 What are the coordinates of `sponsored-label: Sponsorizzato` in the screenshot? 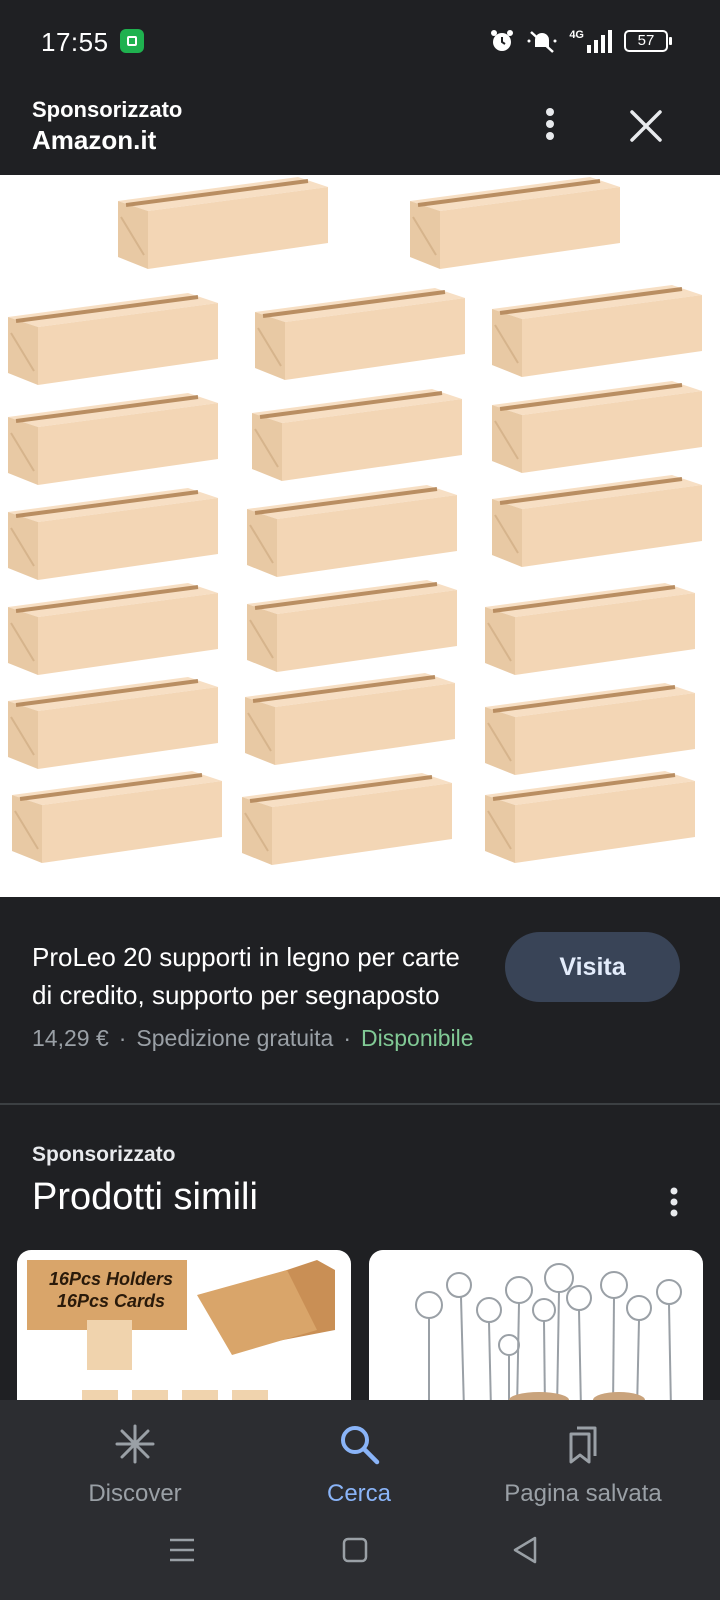 It's located at (107, 109).